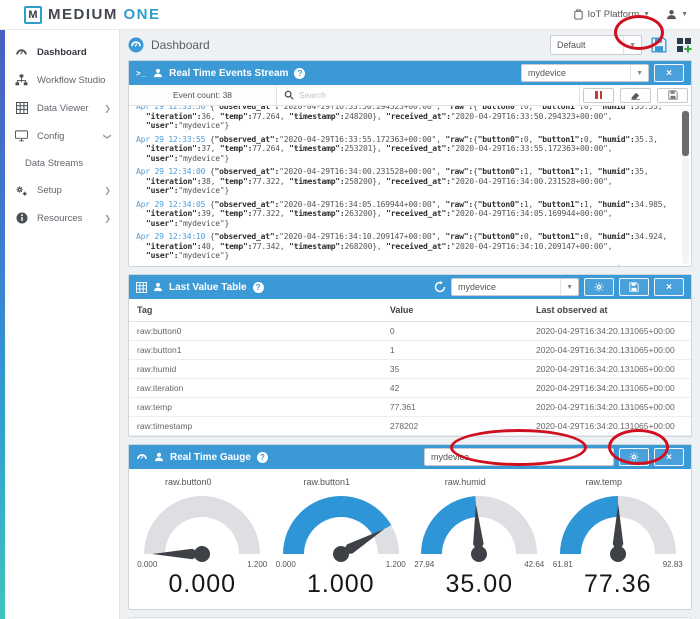 The height and width of the screenshot is (619, 700). Describe the element at coordinates (255, 350) in the screenshot. I see `table-cell: raw:button1` at that location.